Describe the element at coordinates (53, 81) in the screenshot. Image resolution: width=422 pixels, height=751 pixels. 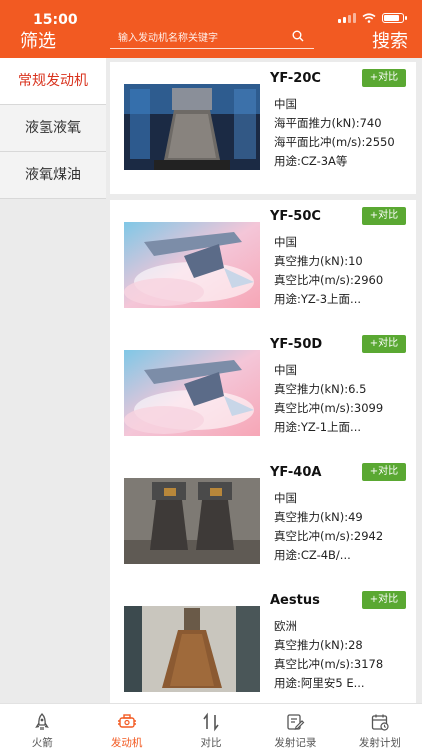
I see `sidebar-item-conventional: 常规发动机` at that location.